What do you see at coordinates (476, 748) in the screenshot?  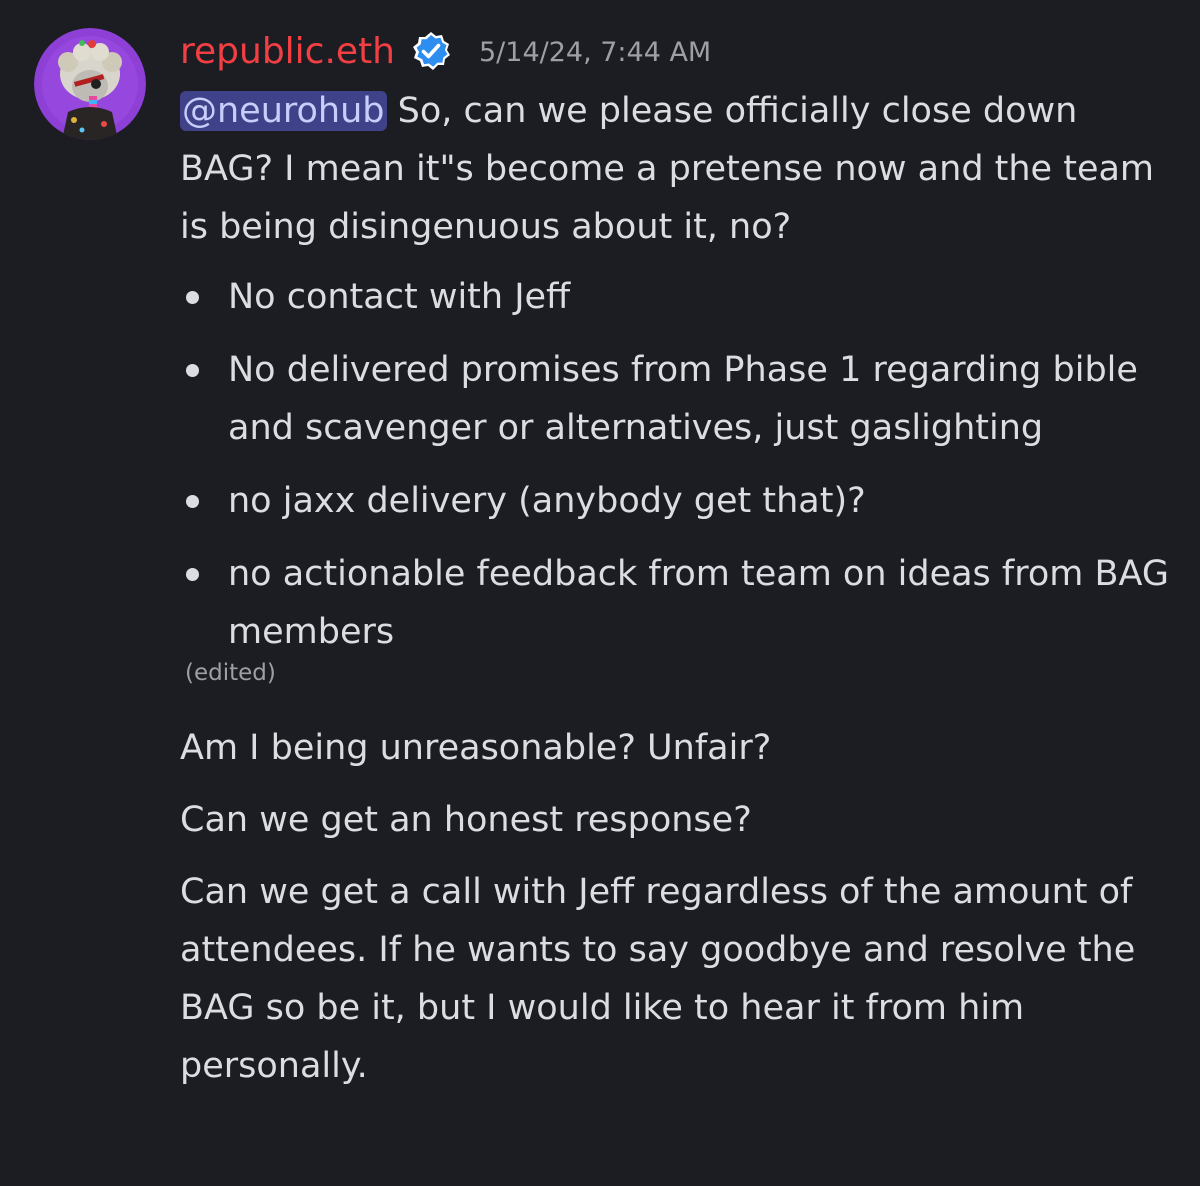 I see `followup-text: Am I being unreasonable? Unfair?` at bounding box center [476, 748].